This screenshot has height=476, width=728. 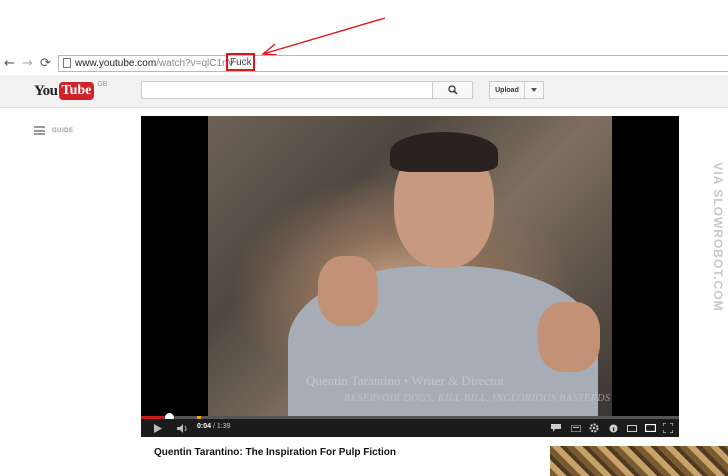 I want to click on play-button, so click(x=158, y=428).